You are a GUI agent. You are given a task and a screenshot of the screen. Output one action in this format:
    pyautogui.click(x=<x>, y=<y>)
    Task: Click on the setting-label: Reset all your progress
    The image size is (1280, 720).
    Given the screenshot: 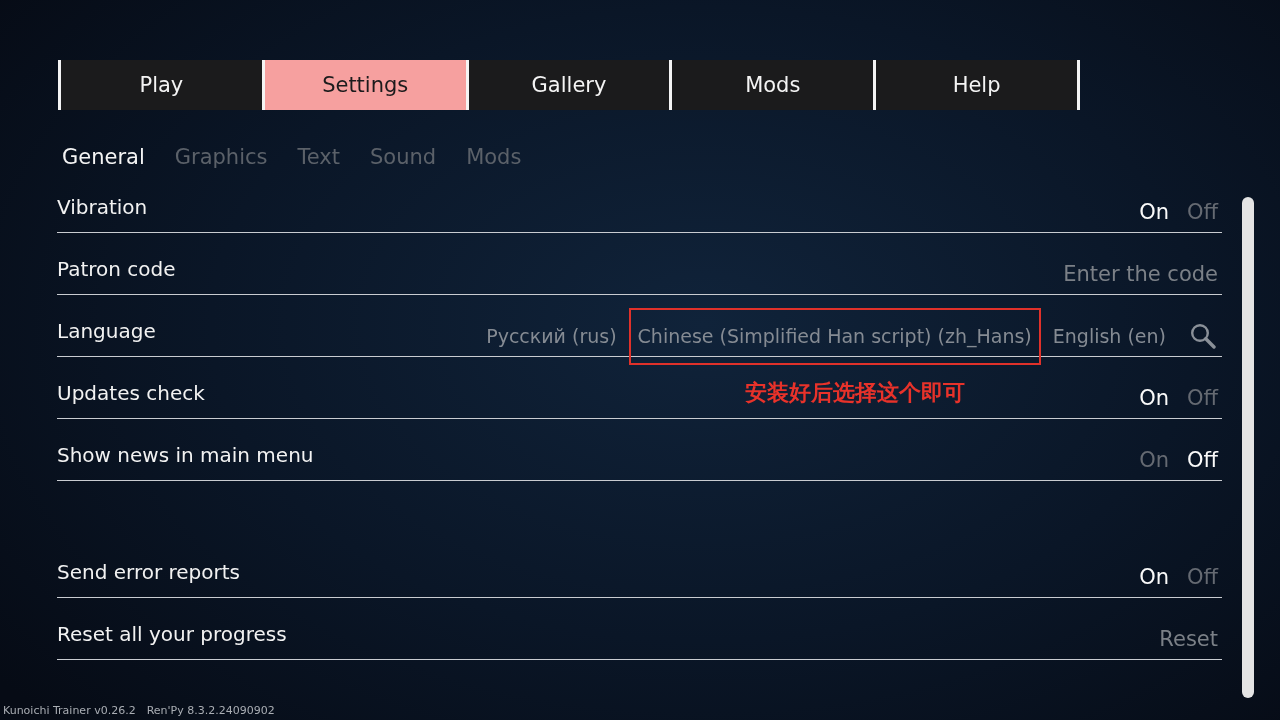 What is the action you would take?
    pyautogui.click(x=172, y=635)
    